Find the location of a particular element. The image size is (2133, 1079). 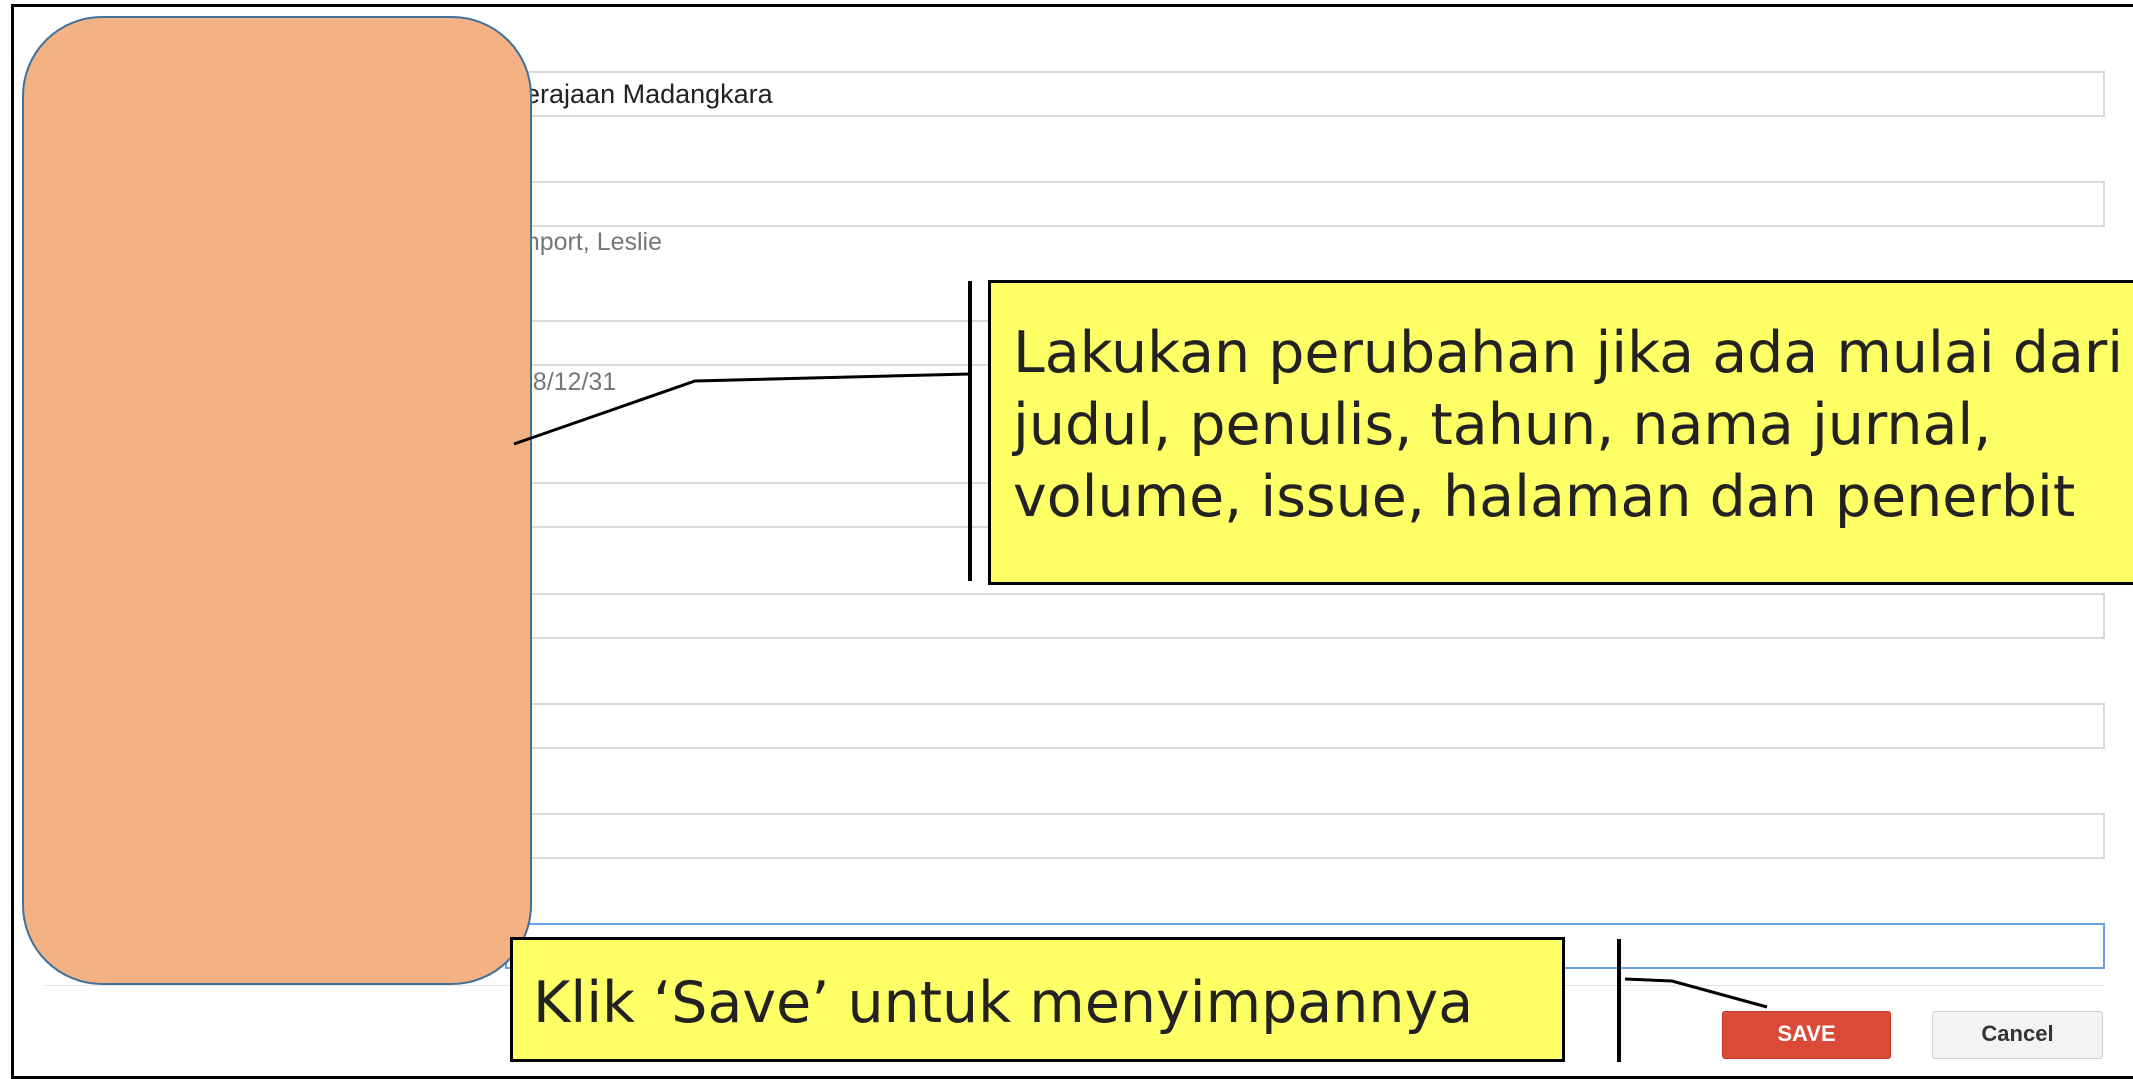

edit-instruction-line-3: volume, issue, halaman dan penerbit is located at coordinates (1544, 497).